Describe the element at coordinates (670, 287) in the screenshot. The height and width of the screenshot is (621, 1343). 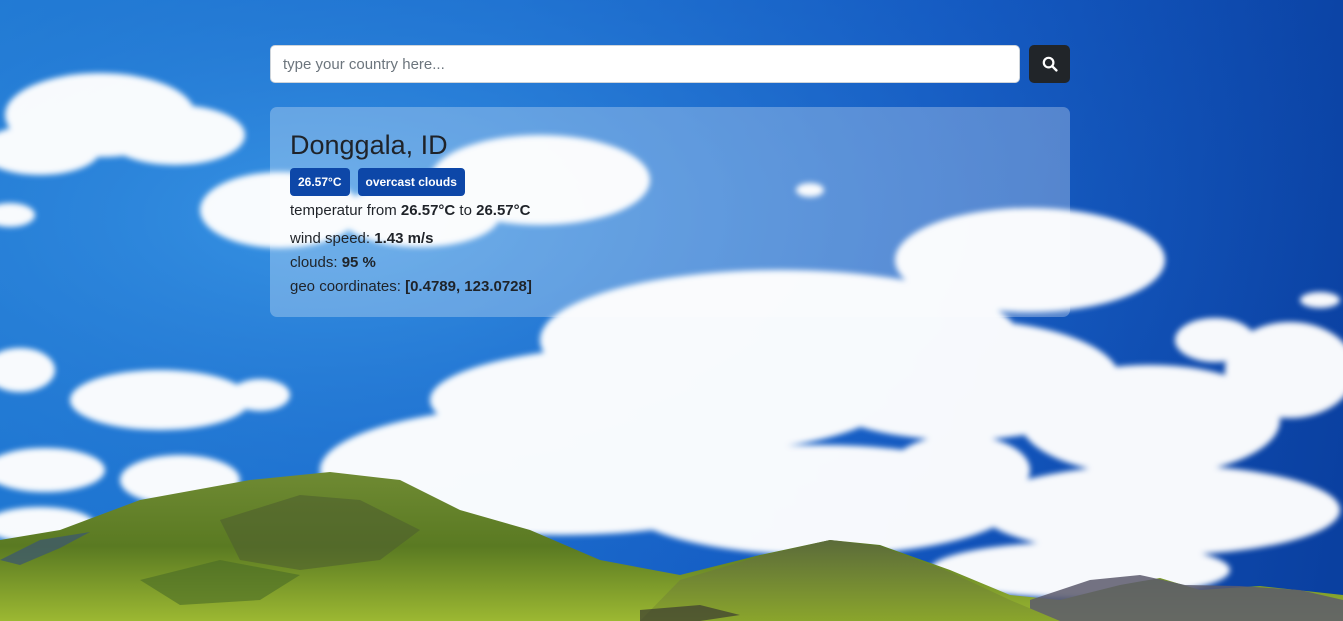
I see `geo-coordinates-line: geo coordinates: [0.4789, 123.0728]` at that location.